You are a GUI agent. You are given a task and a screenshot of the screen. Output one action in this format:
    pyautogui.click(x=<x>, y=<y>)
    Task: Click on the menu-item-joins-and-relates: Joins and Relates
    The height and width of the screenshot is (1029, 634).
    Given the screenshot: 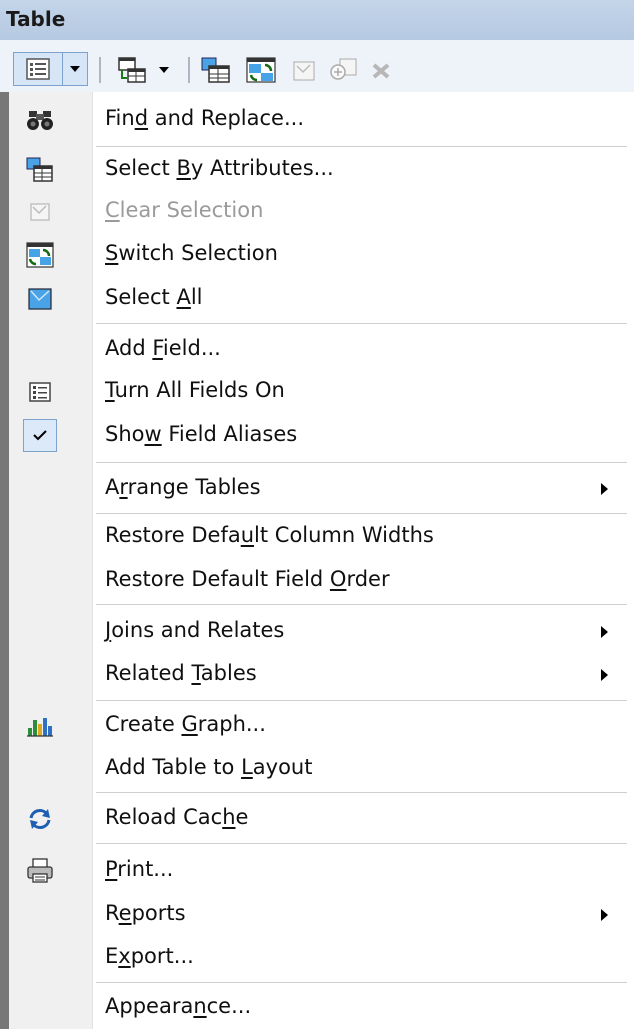 What is the action you would take?
    pyautogui.click(x=317, y=632)
    